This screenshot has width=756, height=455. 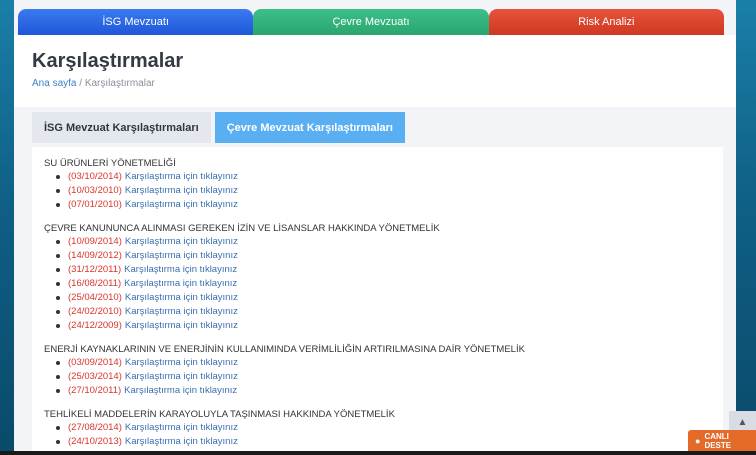 What do you see at coordinates (95, 283) in the screenshot?
I see `comparison-date: (16/08/2011)` at bounding box center [95, 283].